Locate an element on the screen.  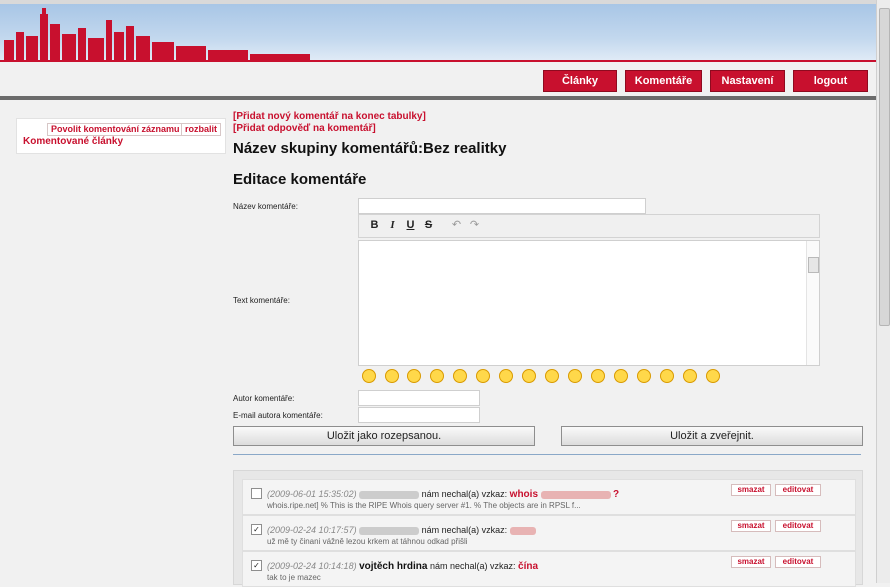
comment-date: (2009-02-24 10:14:18) is located at coordinates (312, 566).